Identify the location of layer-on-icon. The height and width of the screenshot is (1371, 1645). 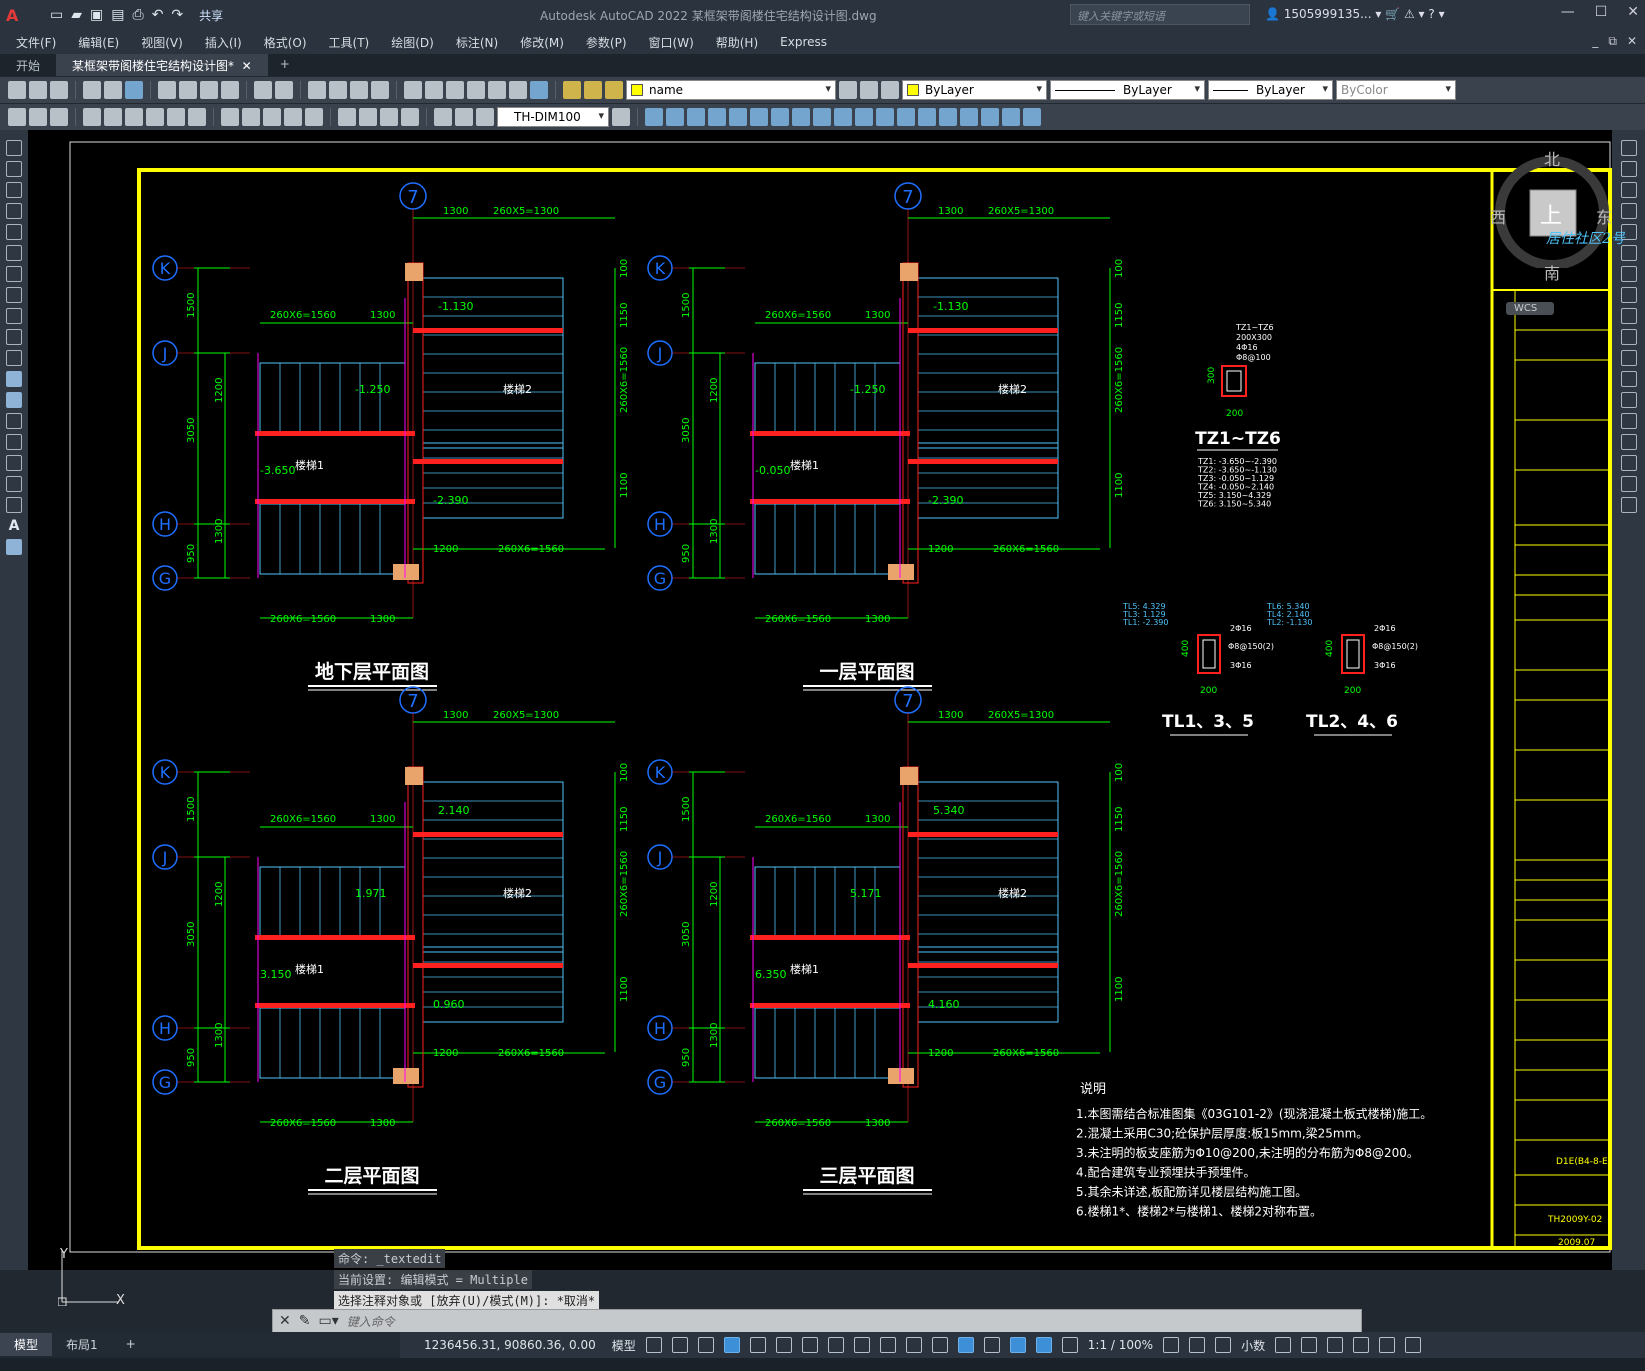
(572, 90).